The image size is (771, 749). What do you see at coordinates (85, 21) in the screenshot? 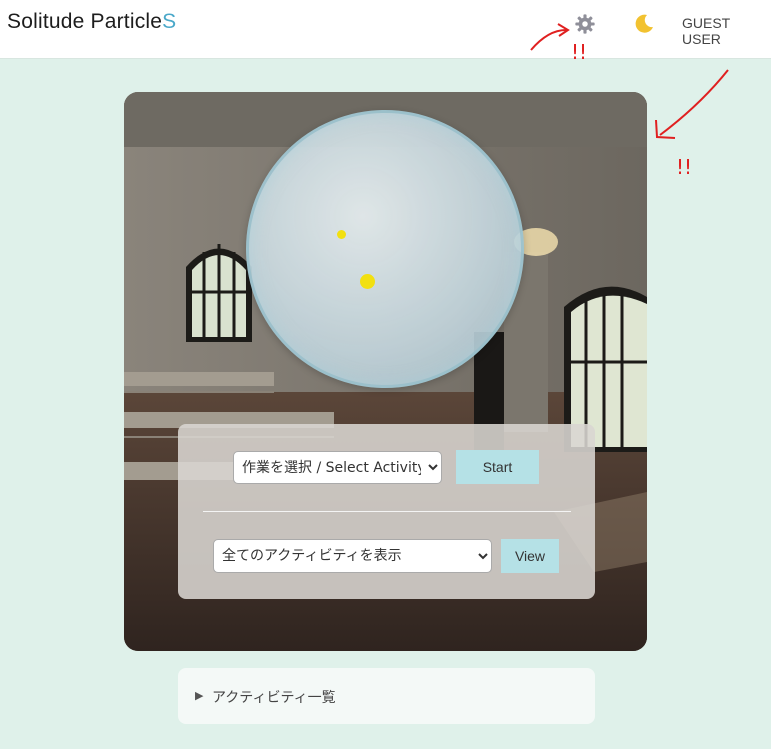
I see `brand-main: Solitude Particle` at bounding box center [85, 21].